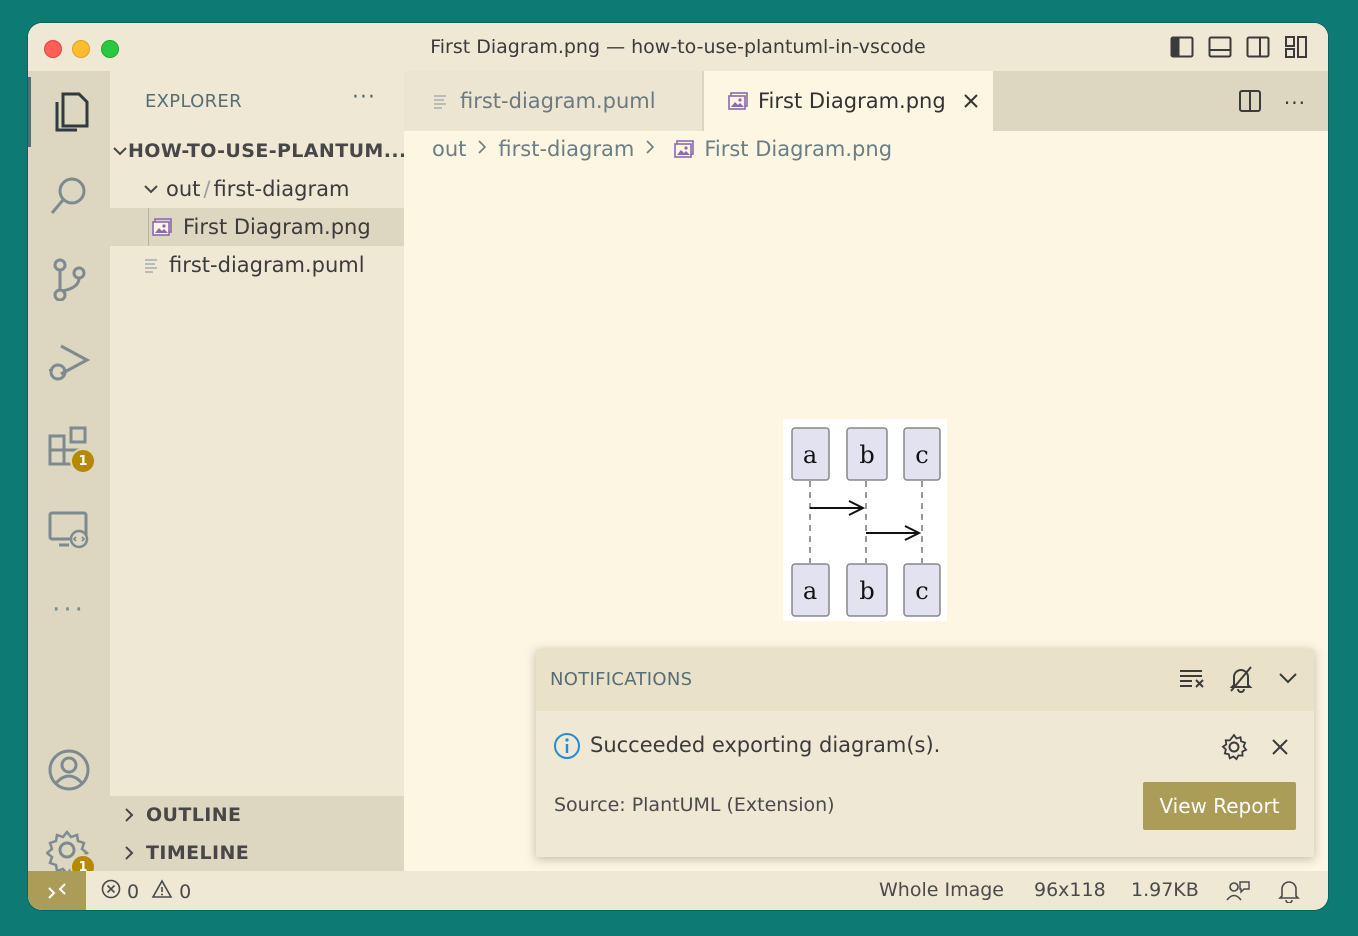 The image size is (1358, 936). What do you see at coordinates (1238, 891) in the screenshot?
I see `feedback-icon` at bounding box center [1238, 891].